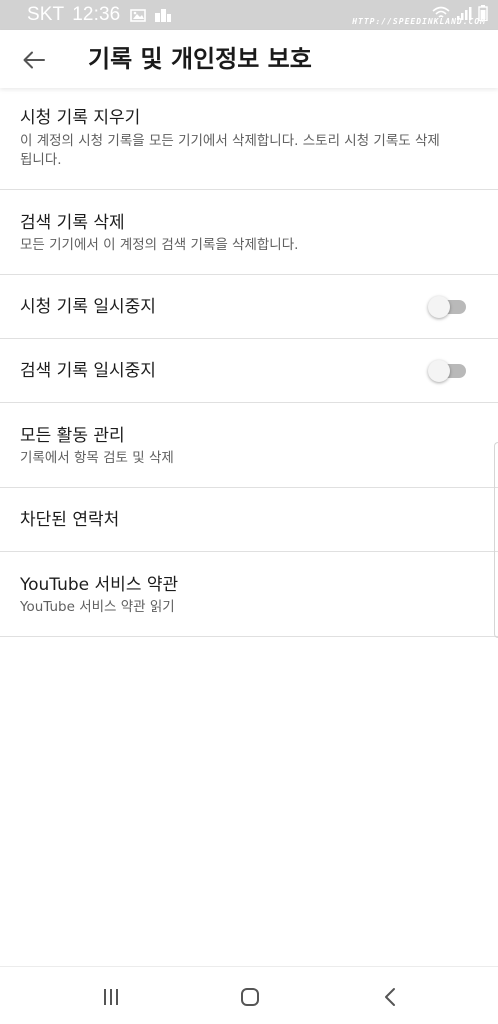 This screenshot has height=1024, width=498. I want to click on pause-search-history-toggle, so click(447, 371).